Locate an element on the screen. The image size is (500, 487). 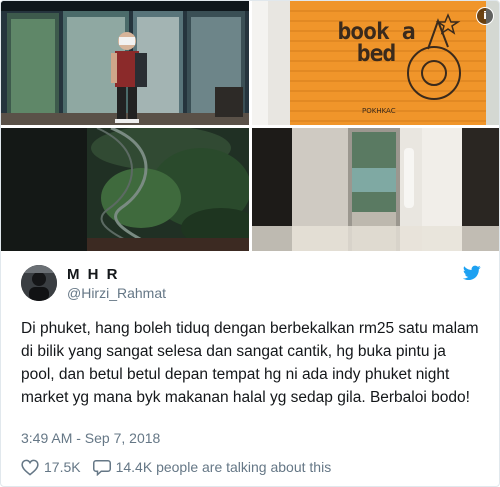
photo-man-at-entrance is located at coordinates (125, 63).